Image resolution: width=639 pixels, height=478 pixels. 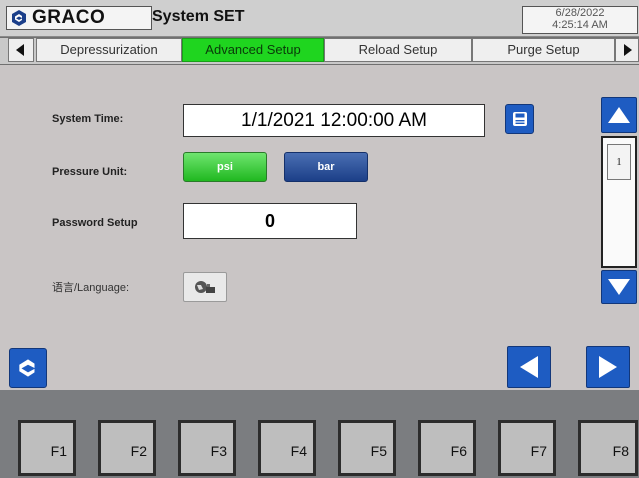 I want to click on tab-advanced-setup: Advanced Setup, so click(x=253, y=50).